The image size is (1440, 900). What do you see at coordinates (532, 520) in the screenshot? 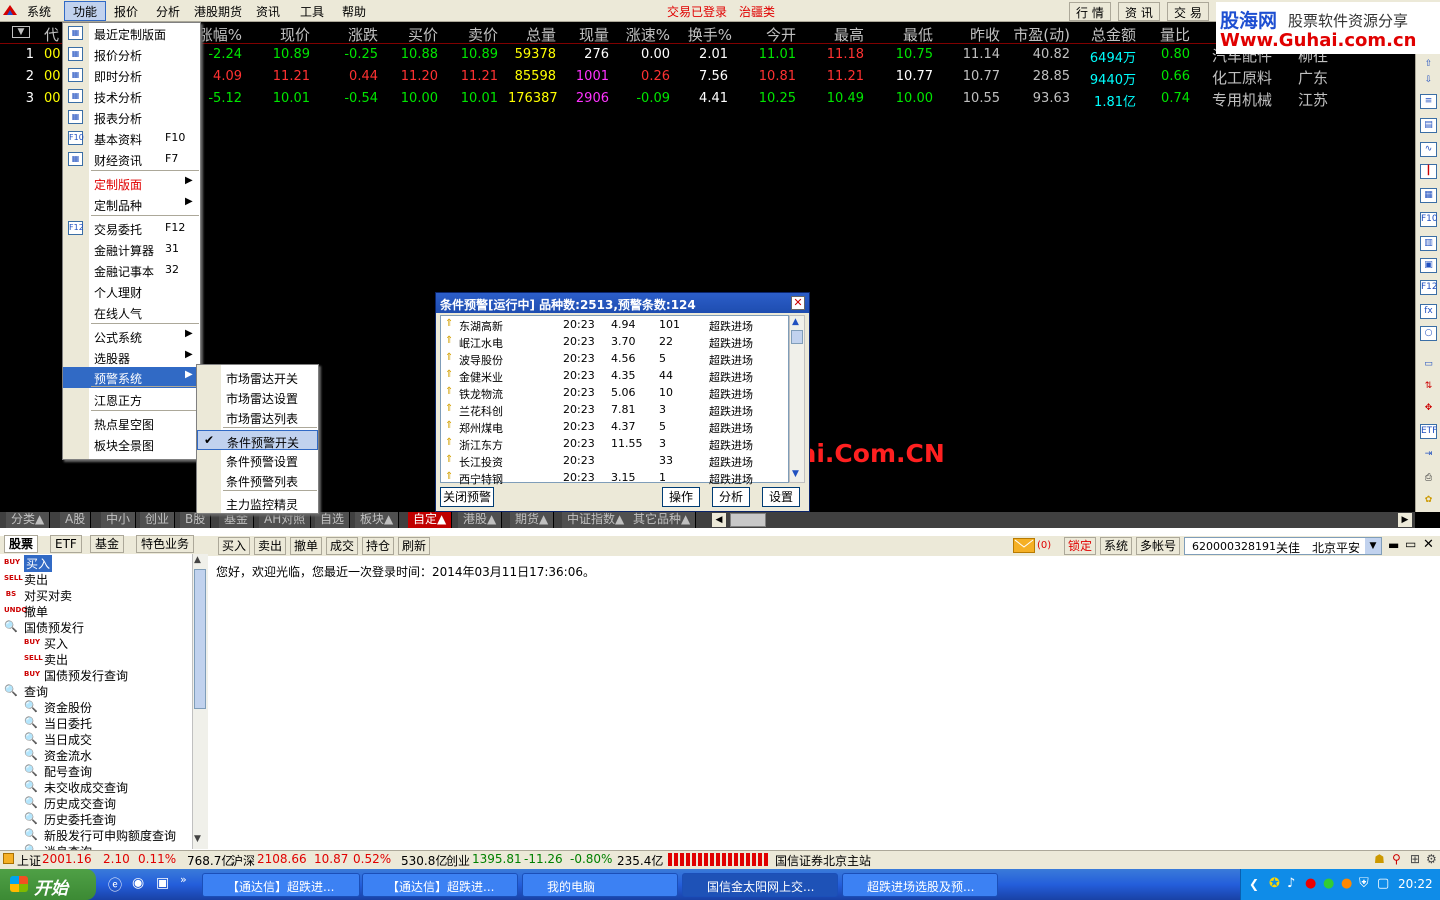
I see `tab-futures: 期货▲` at bounding box center [532, 520].